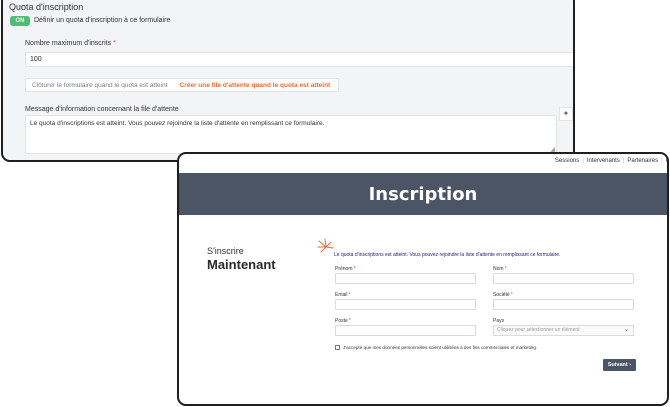  Describe the element at coordinates (538, 330) in the screenshot. I see `pays-placeholder: Cliquez pour sélectionner un élément` at that location.